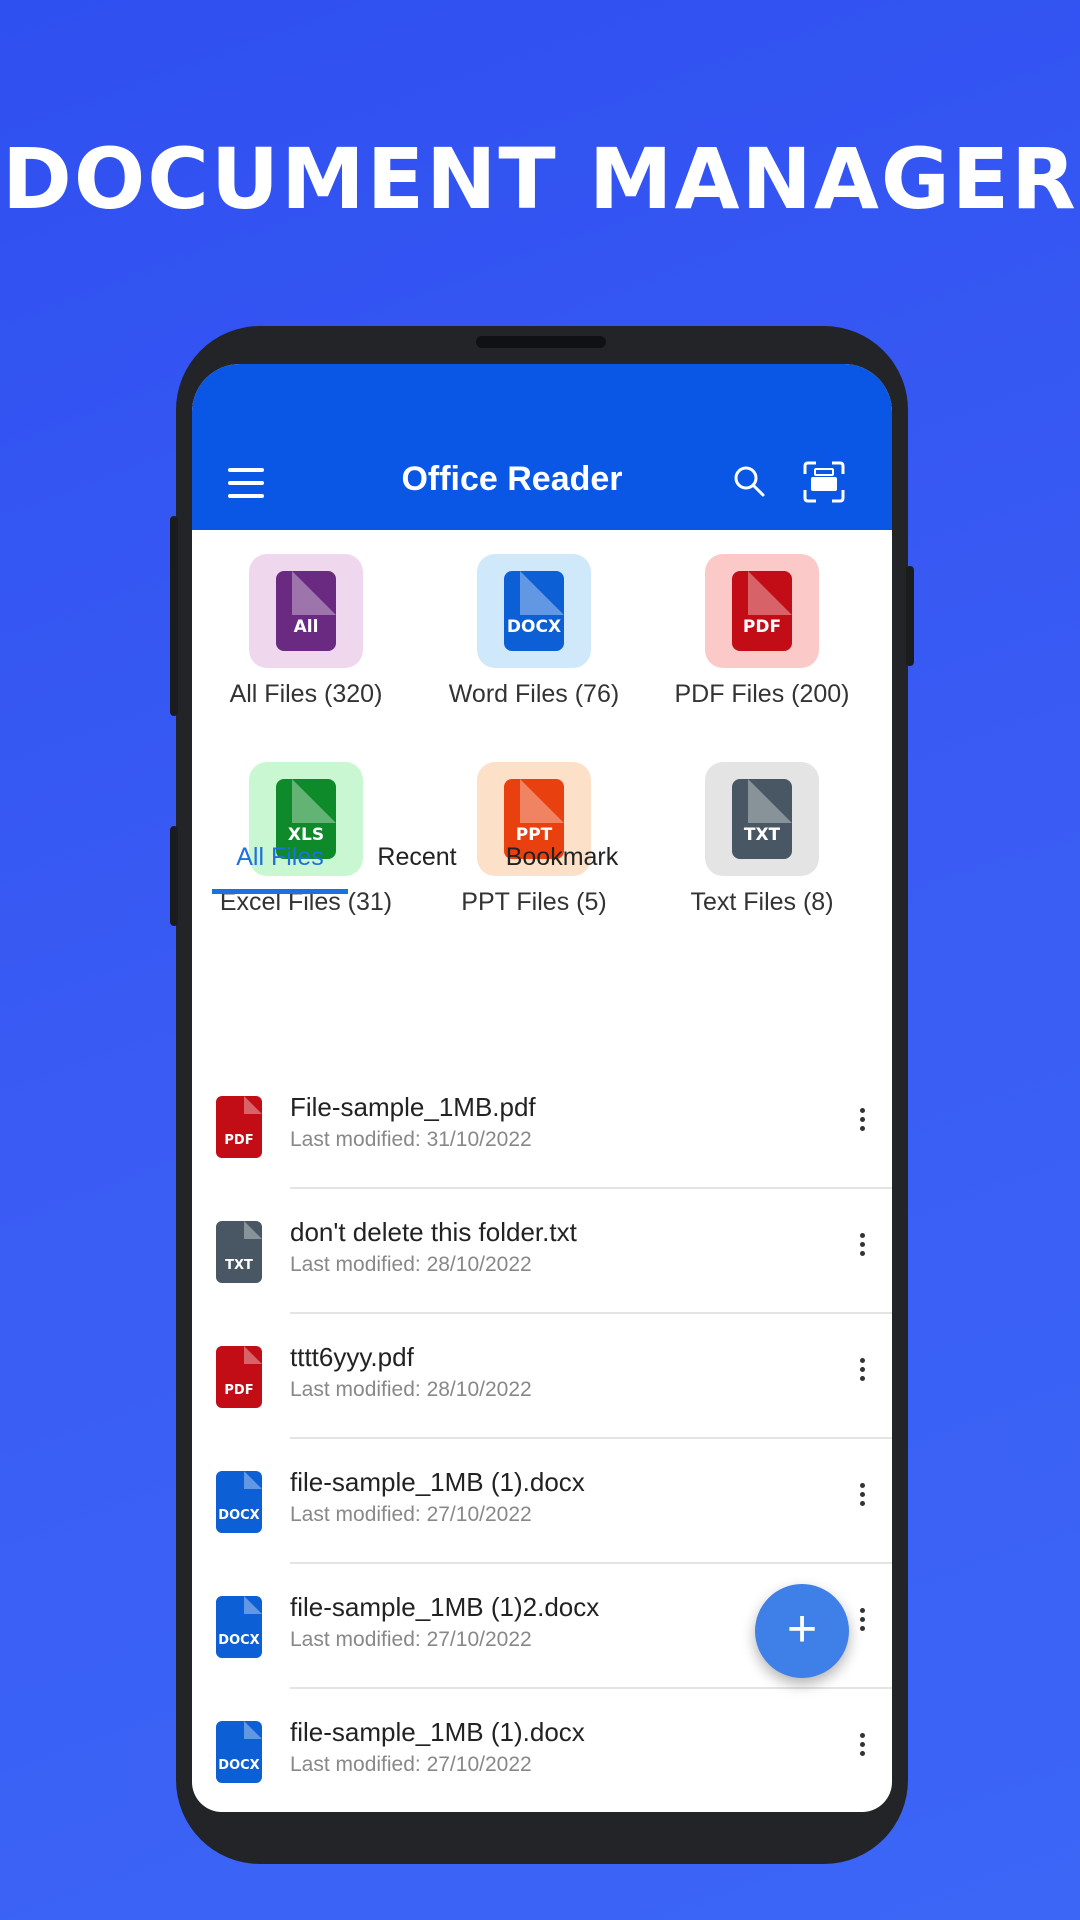  What do you see at coordinates (239, 1252) in the screenshot?
I see `txt-file-icon: TXT` at bounding box center [239, 1252].